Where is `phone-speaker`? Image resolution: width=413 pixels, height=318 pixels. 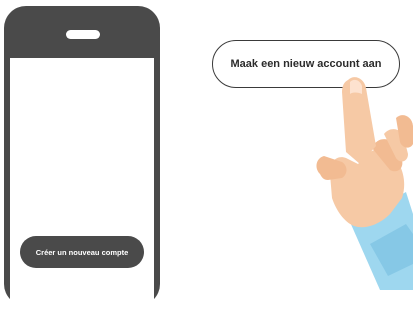
phone-speaker is located at coordinates (83, 34).